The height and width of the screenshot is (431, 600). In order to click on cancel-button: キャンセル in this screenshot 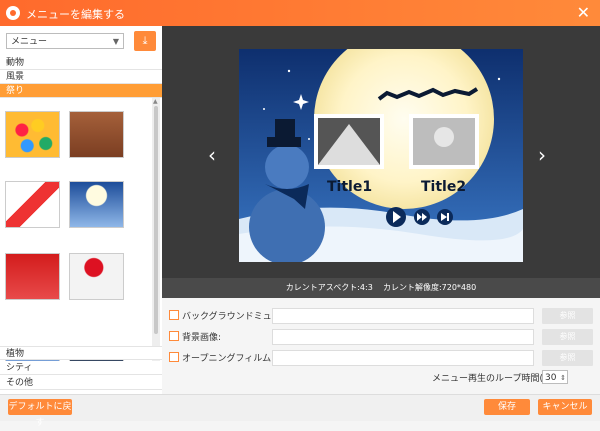, I will do `click(565, 407)`.